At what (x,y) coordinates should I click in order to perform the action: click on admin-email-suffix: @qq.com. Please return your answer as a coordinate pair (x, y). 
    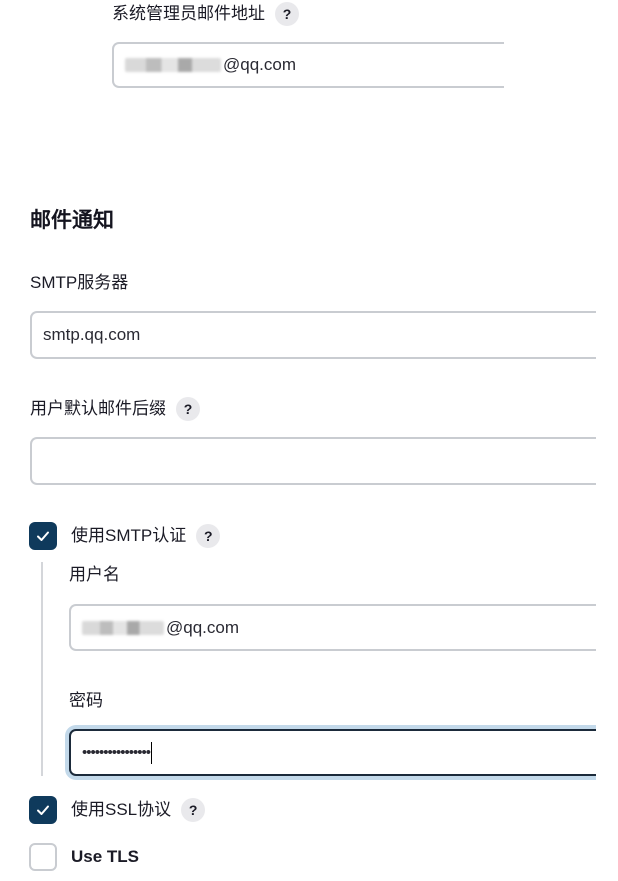
    Looking at the image, I should click on (260, 64).